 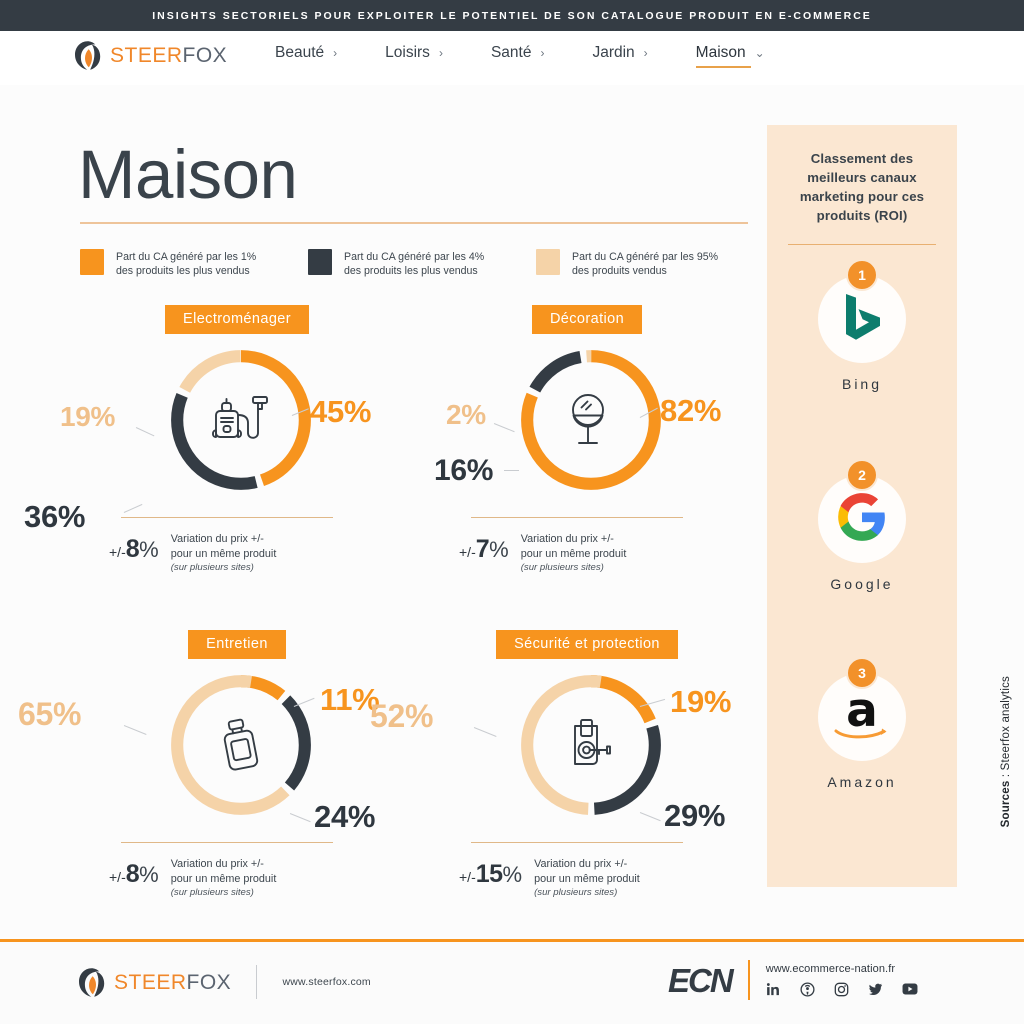 I want to click on slice-label-2: 2%, so click(x=466, y=414).